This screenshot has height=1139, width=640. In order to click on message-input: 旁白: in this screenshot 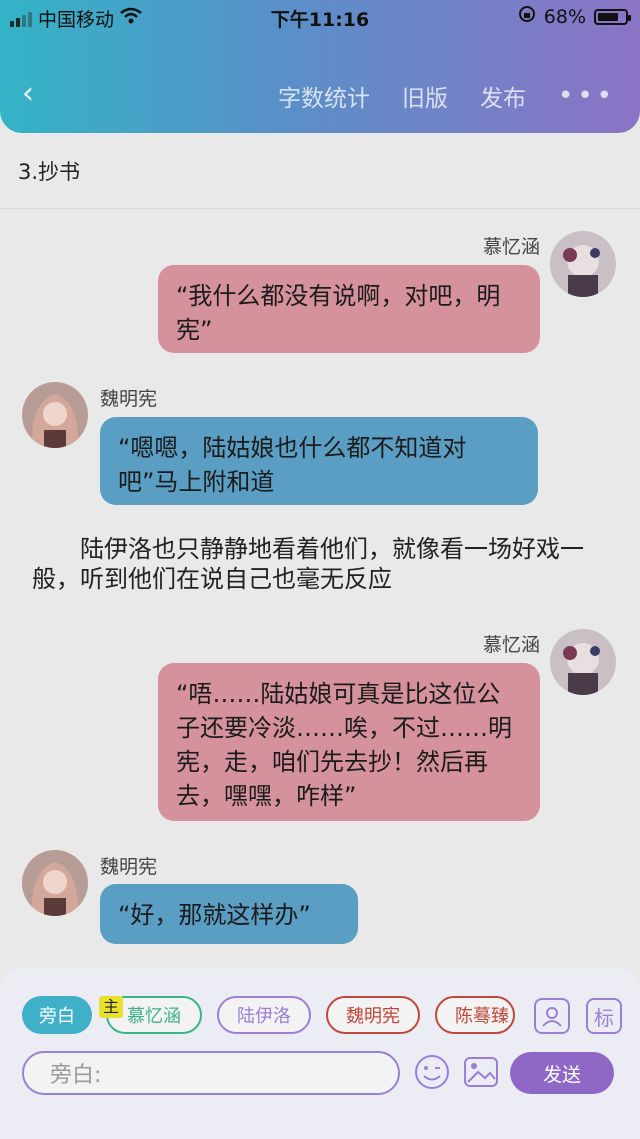, I will do `click(211, 1073)`.